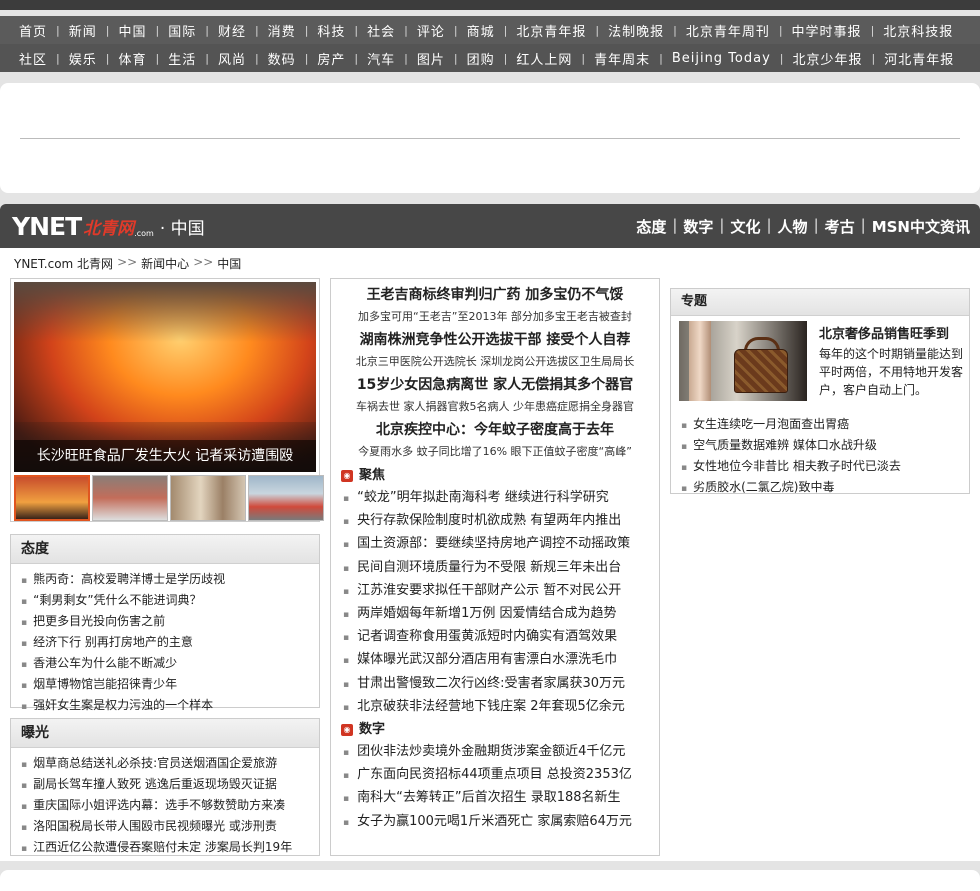 The width and height of the screenshot is (980, 891). I want to click on nav-item: | 北京科技报, so click(917, 30).